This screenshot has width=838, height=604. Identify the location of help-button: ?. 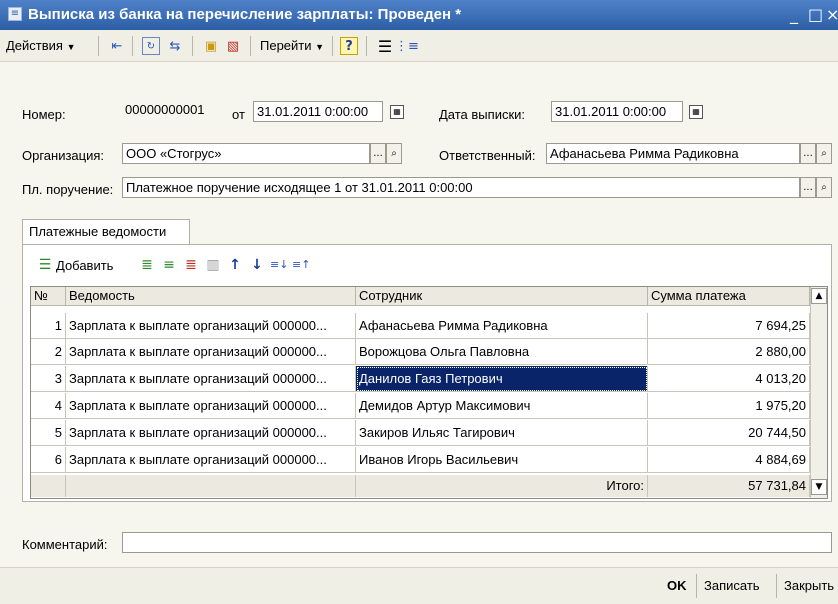
(349, 46).